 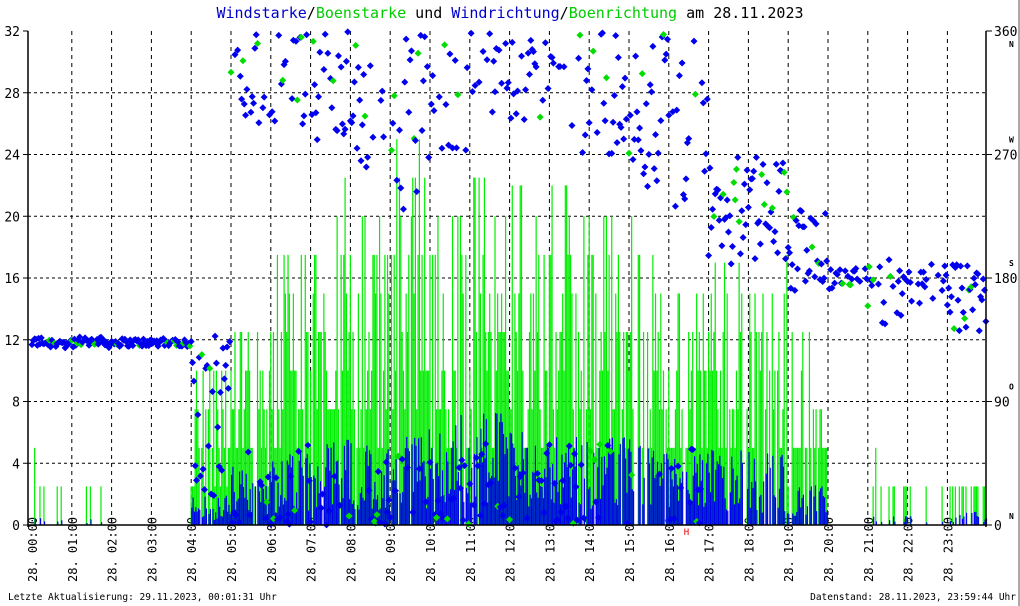 I want to click on compass-label: S, so click(x=1011, y=263).